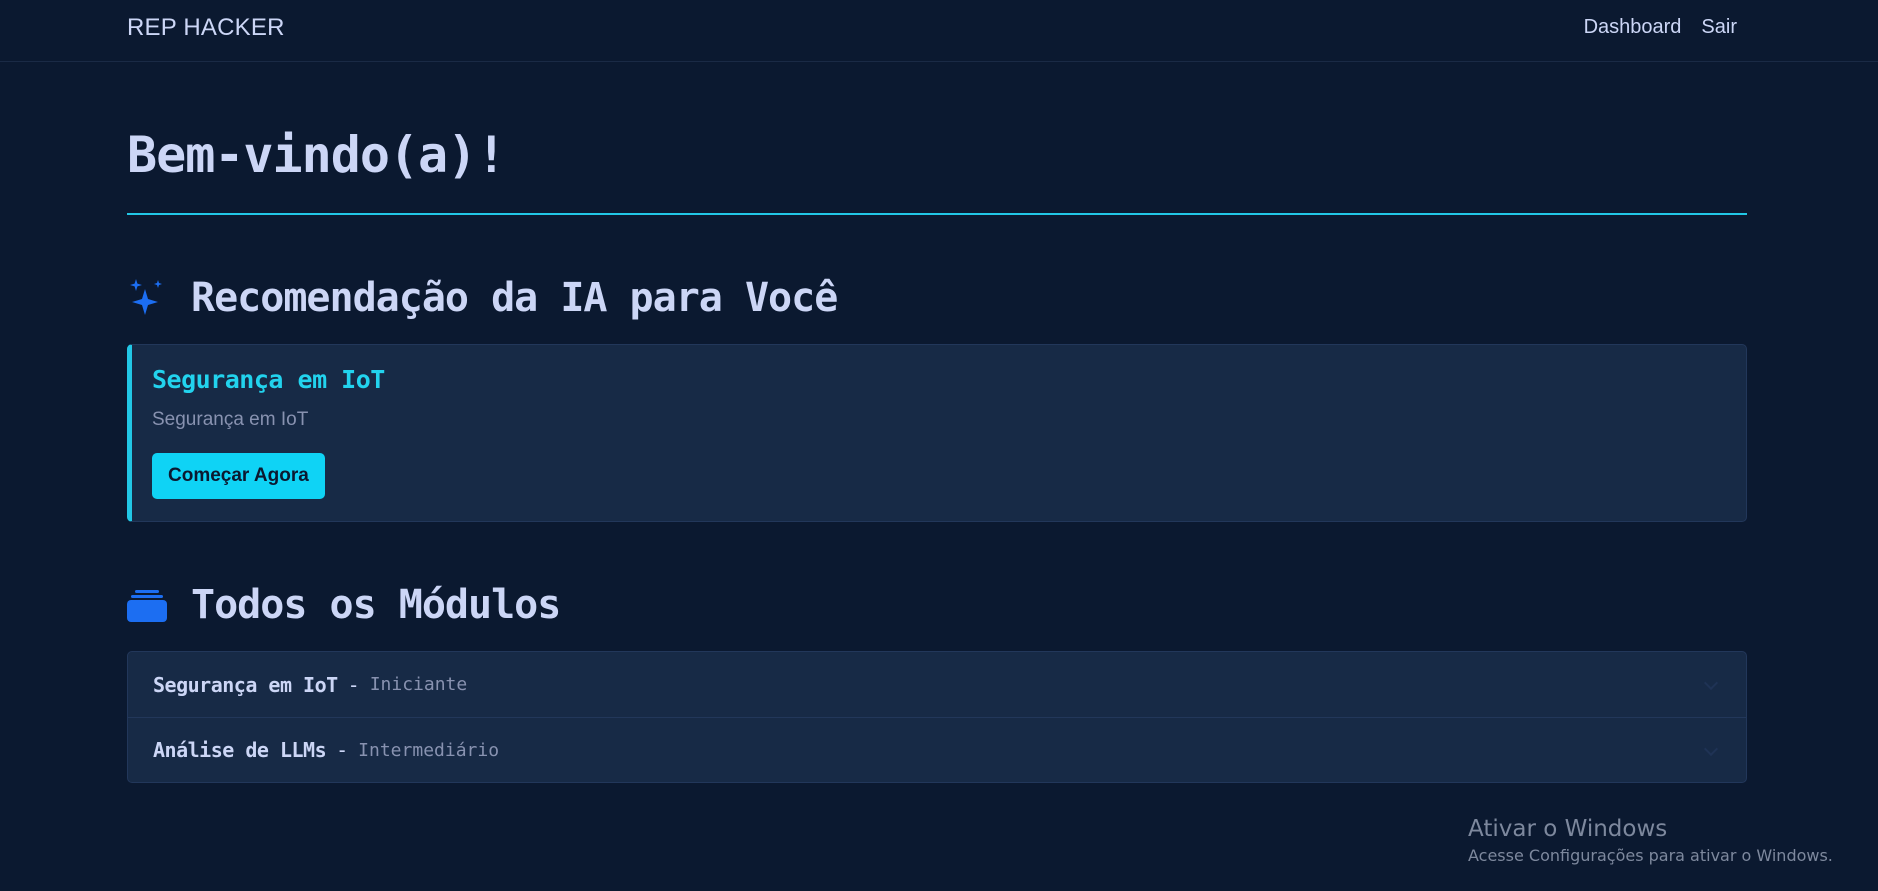  What do you see at coordinates (316, 155) in the screenshot?
I see `page-title: Bem-vindo(a)!` at bounding box center [316, 155].